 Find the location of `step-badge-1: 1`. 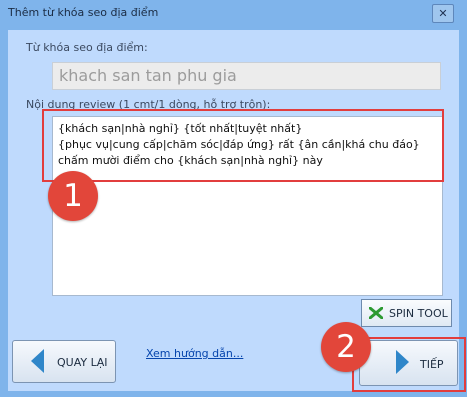

step-badge-1: 1 is located at coordinates (73, 196).